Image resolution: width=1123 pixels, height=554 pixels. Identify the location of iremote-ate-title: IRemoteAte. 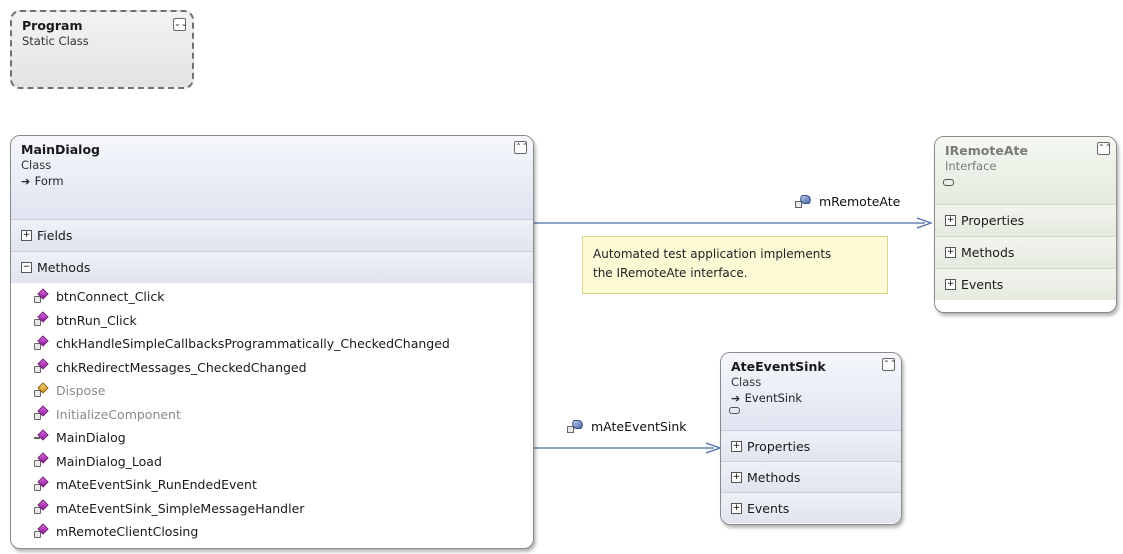
(986, 150).